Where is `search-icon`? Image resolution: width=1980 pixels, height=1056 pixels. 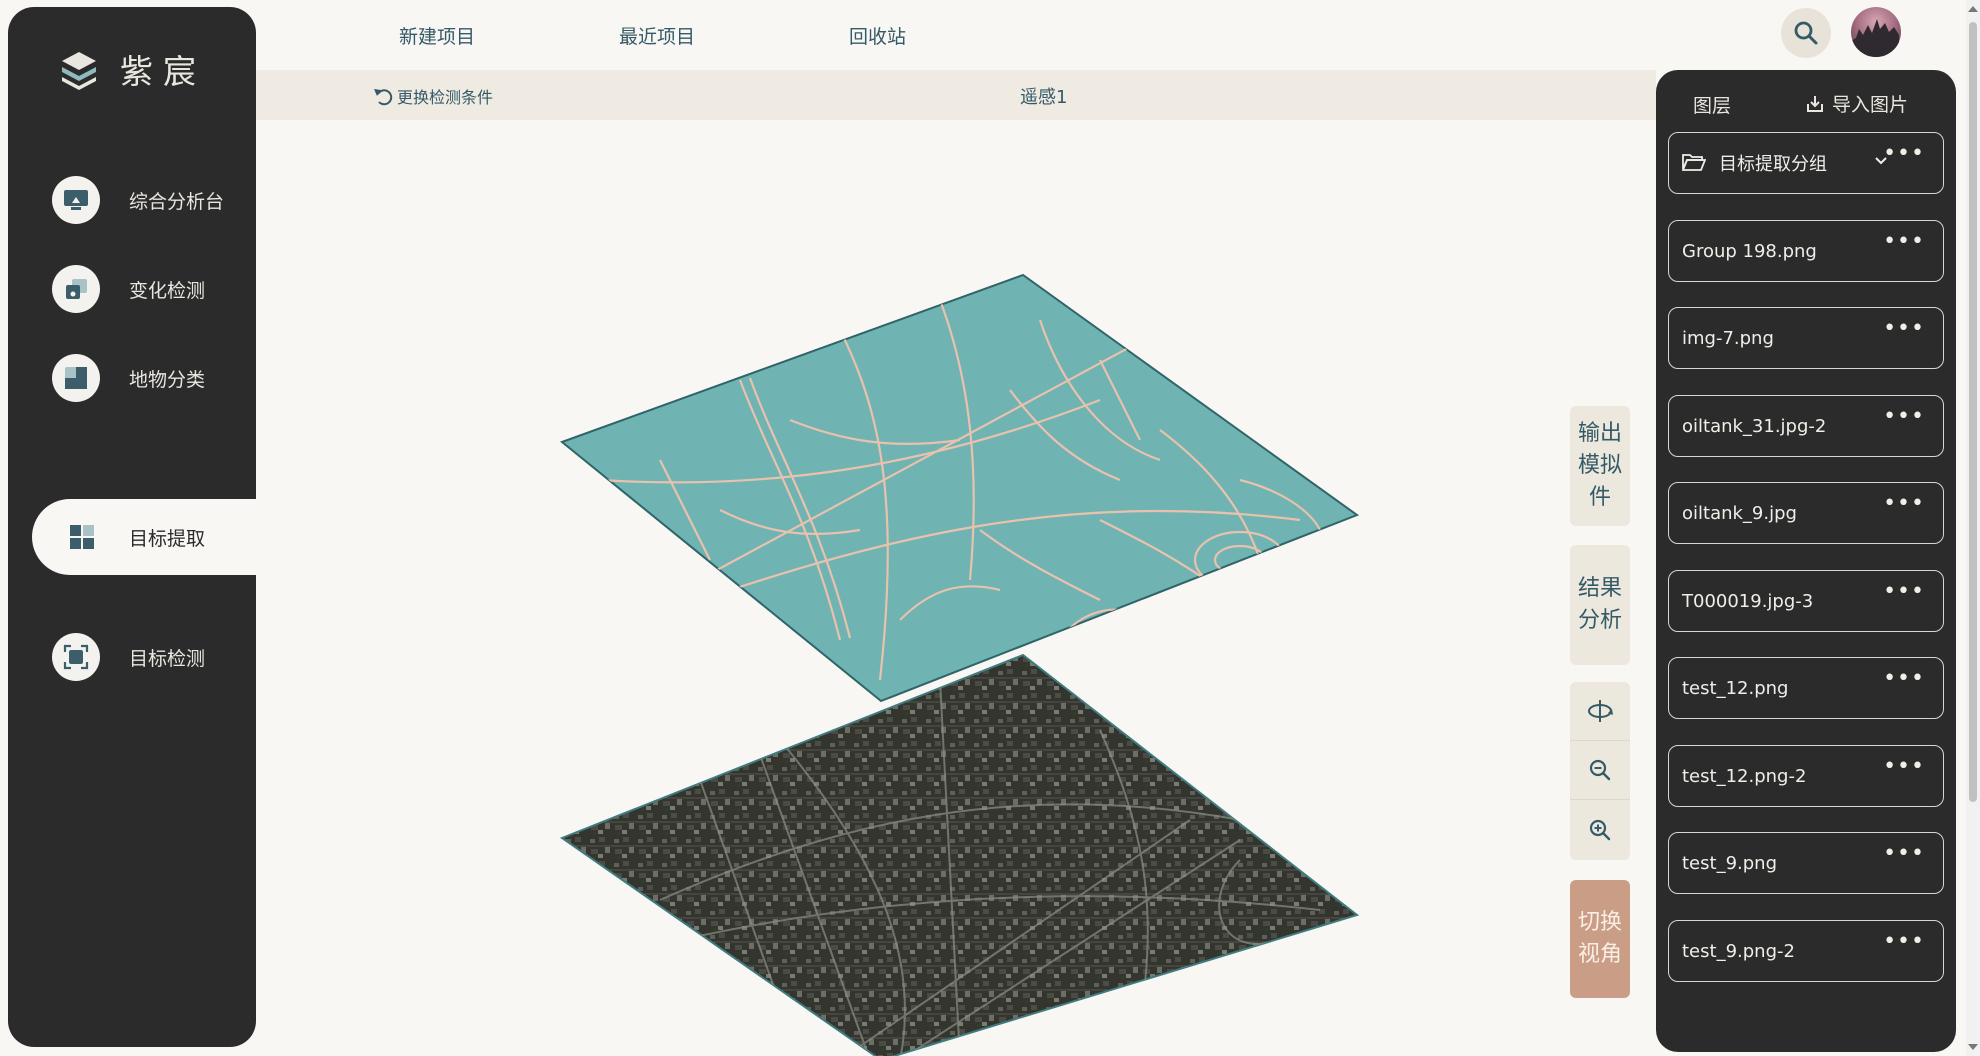 search-icon is located at coordinates (1806, 33).